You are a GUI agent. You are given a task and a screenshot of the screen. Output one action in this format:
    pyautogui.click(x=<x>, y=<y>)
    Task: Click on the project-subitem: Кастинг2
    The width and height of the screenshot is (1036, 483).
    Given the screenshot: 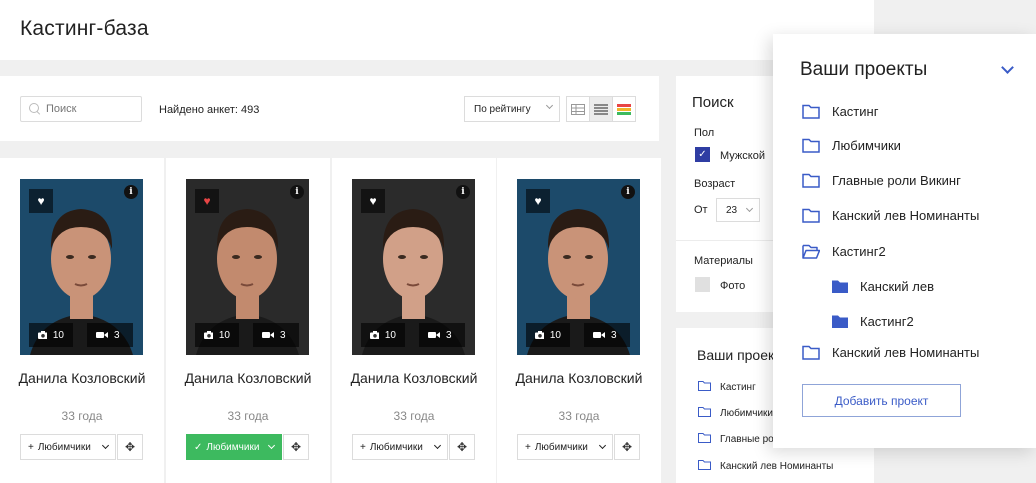 What is the action you would take?
    pyautogui.click(x=873, y=321)
    